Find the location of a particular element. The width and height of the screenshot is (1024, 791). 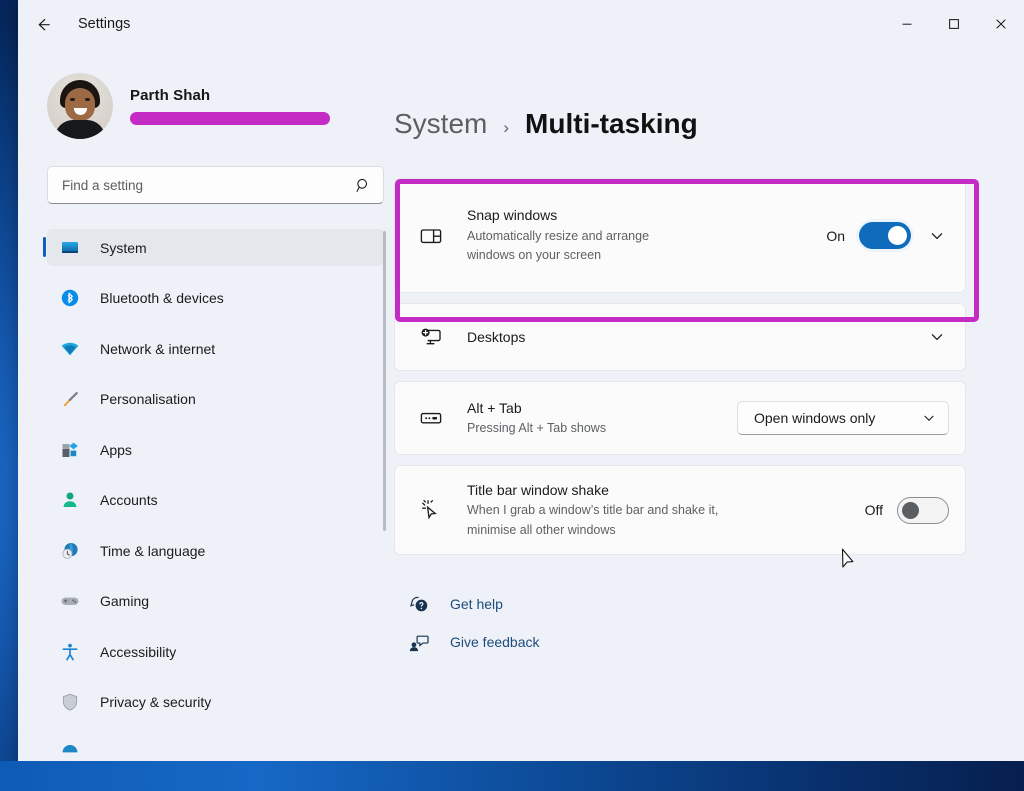

card-controls: Open windows only is located at coordinates (843, 418).